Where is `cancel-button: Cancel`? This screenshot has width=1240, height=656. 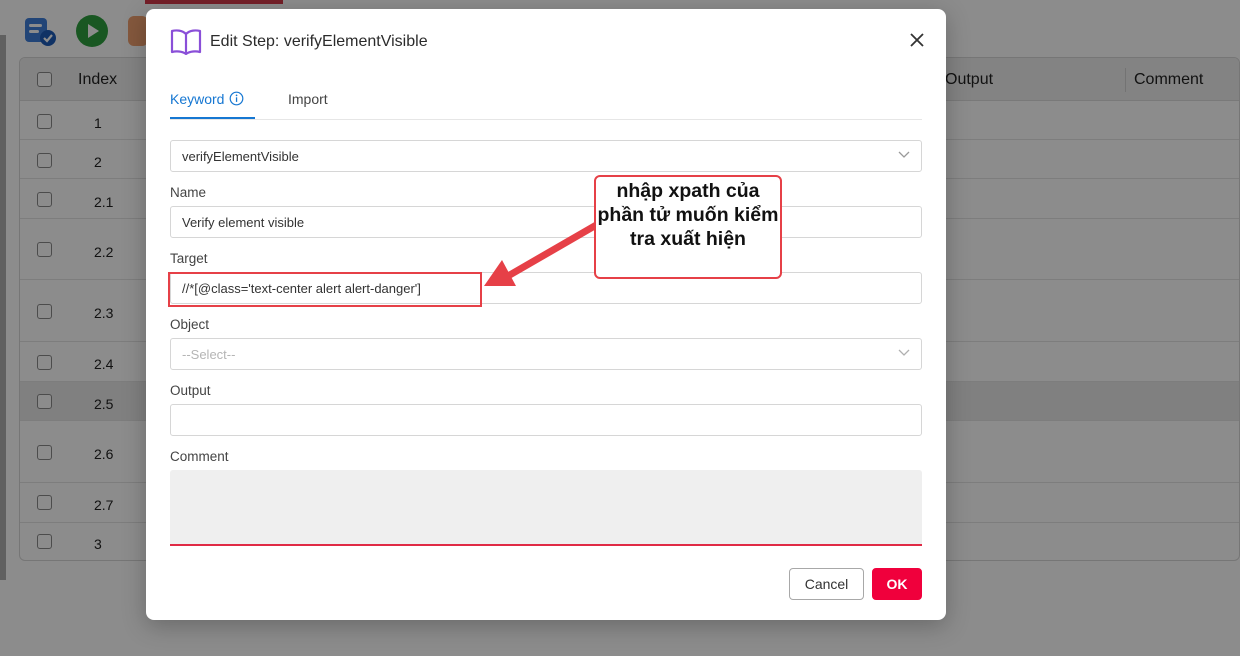 cancel-button: Cancel is located at coordinates (826, 584).